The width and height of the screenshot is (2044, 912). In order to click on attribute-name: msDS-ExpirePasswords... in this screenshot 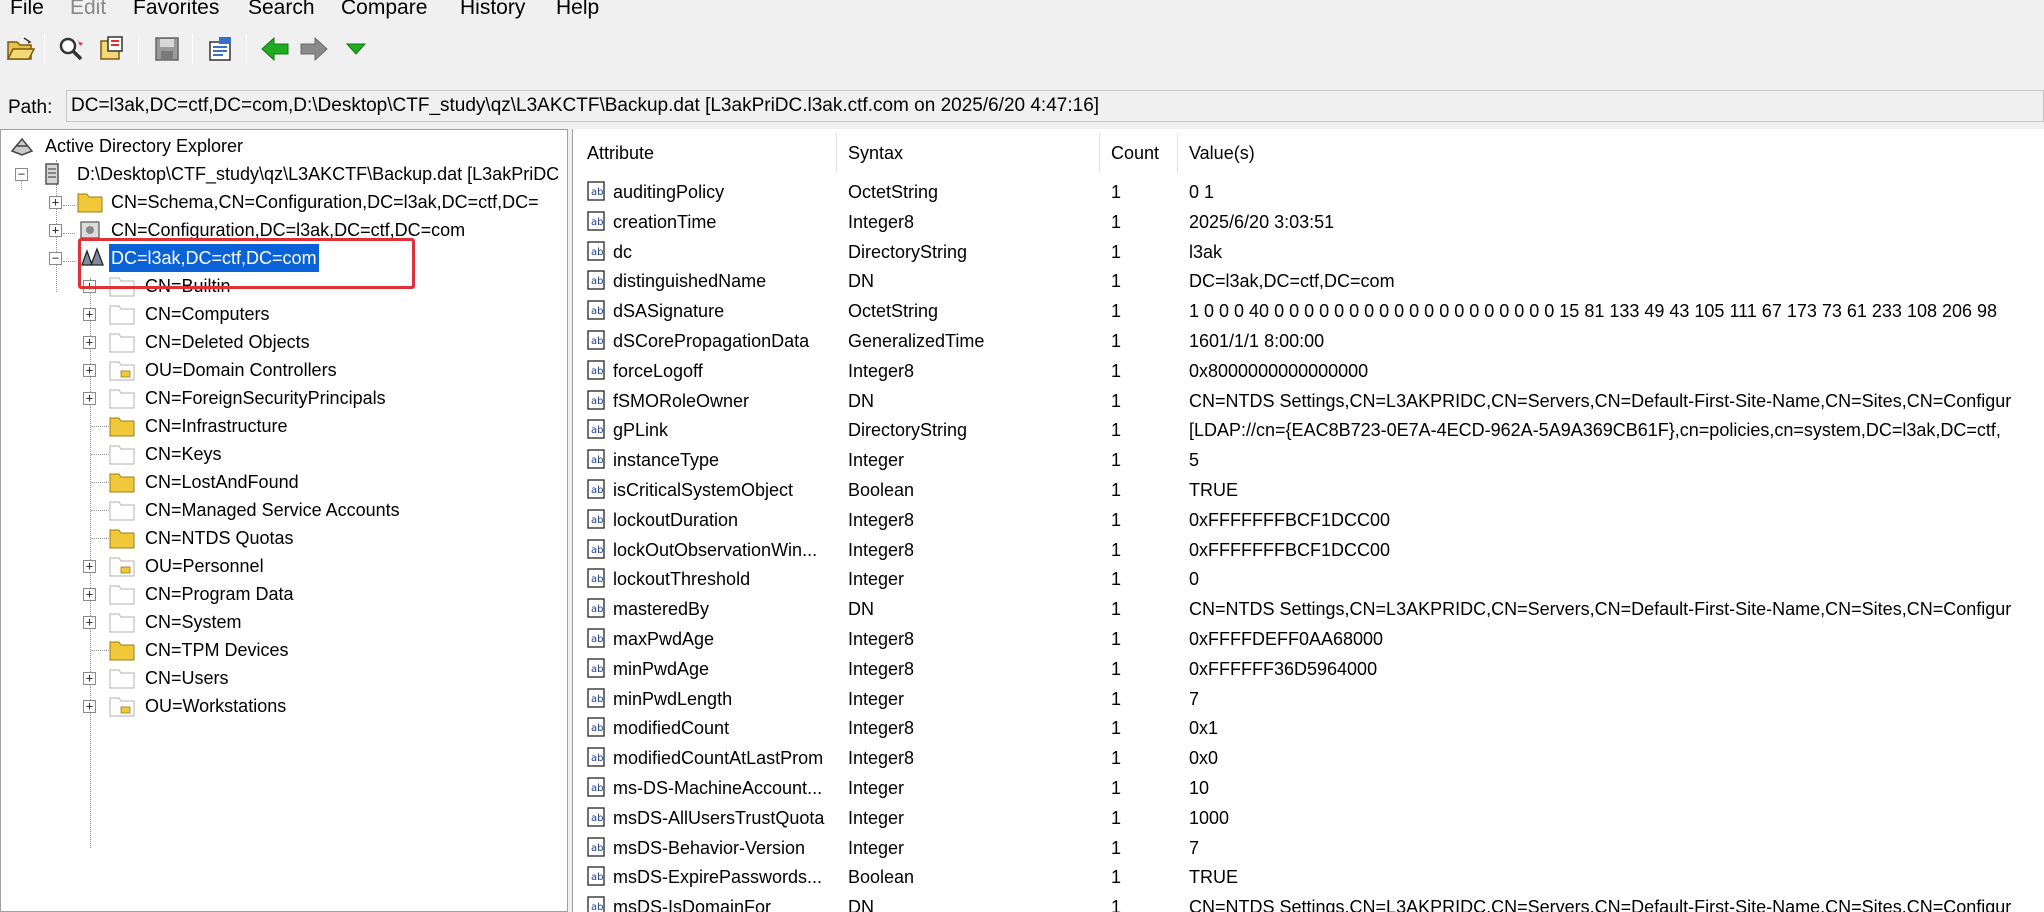, I will do `click(718, 877)`.